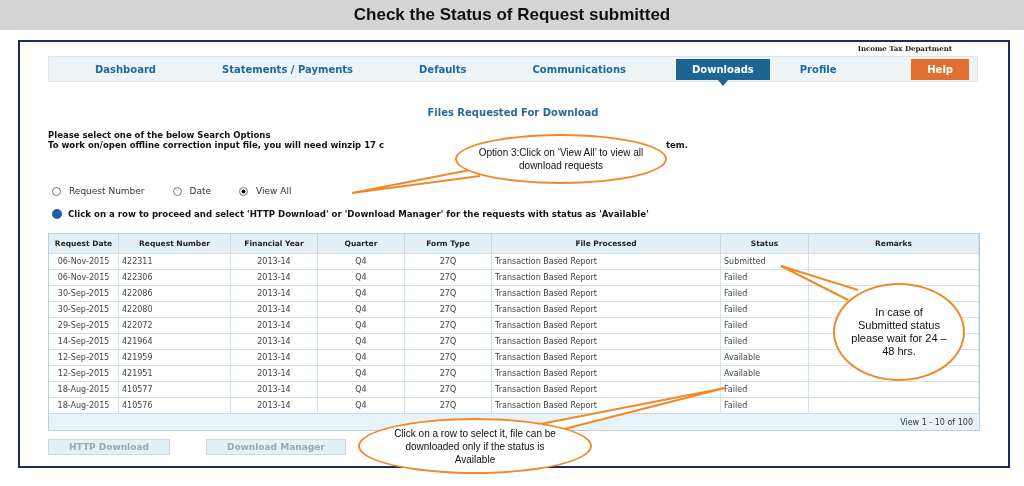 The width and height of the screenshot is (1024, 486). Describe the element at coordinates (57, 214) in the screenshot. I see `info-icon` at that location.